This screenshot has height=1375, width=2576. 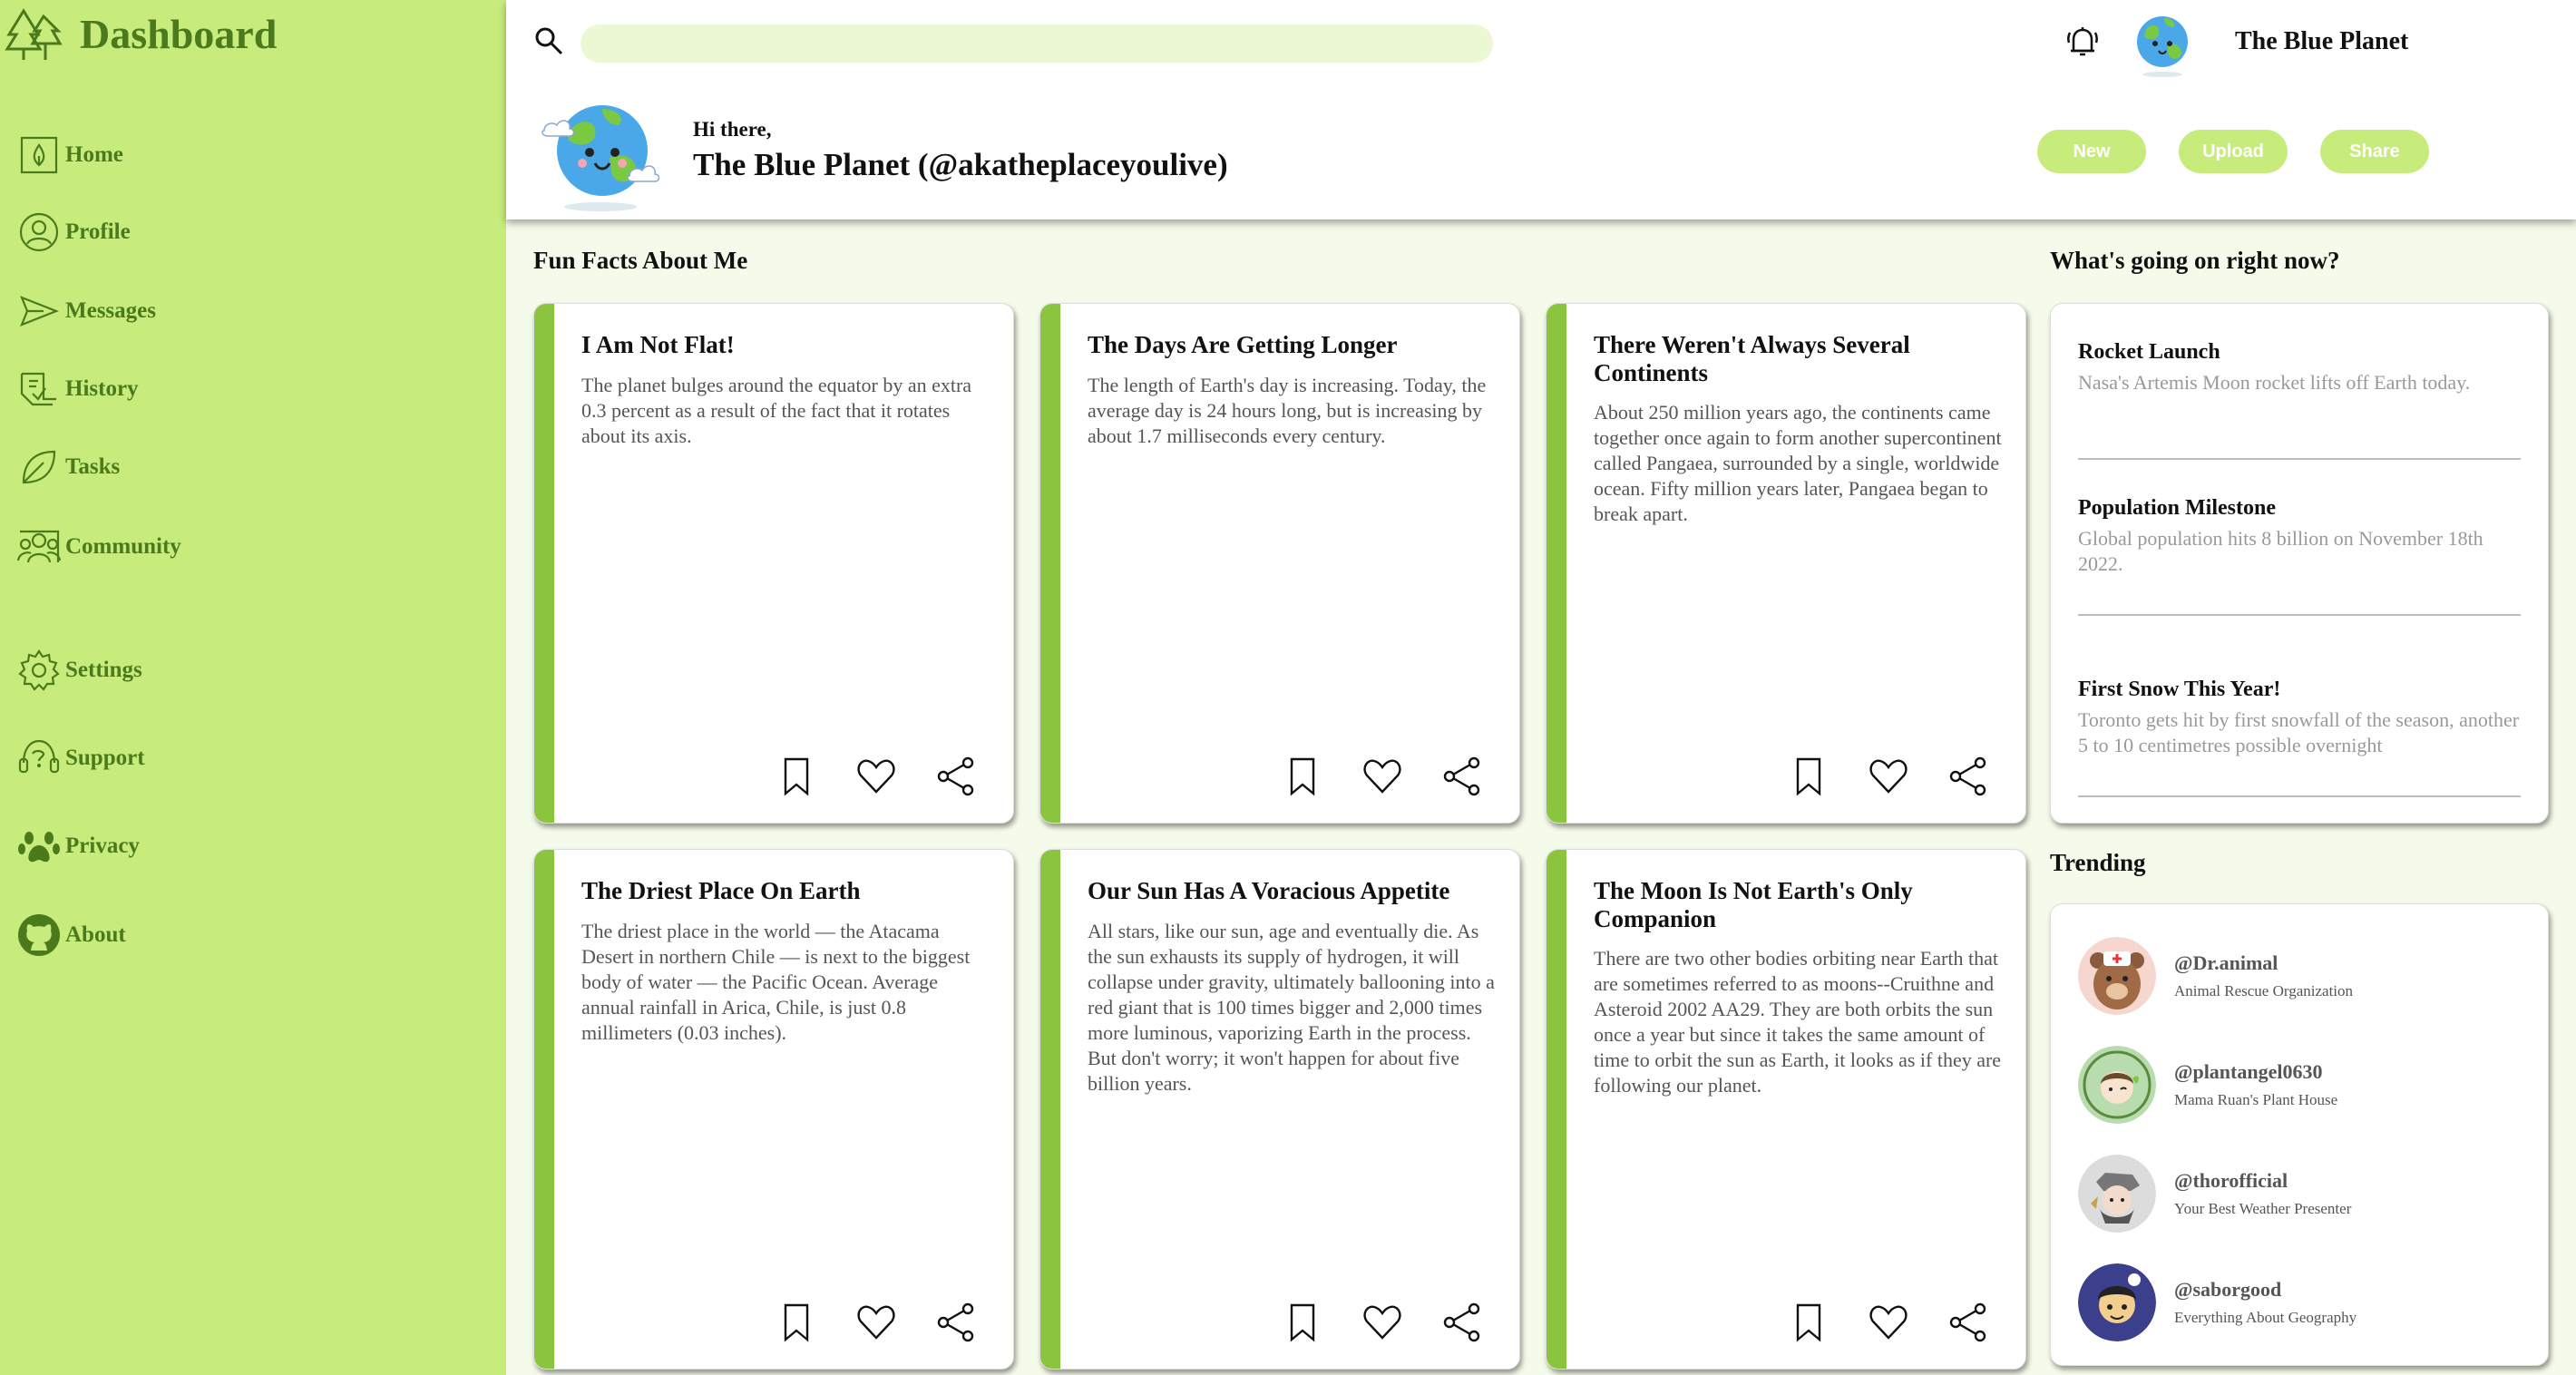 I want to click on privacy-icon, so click(x=39, y=847).